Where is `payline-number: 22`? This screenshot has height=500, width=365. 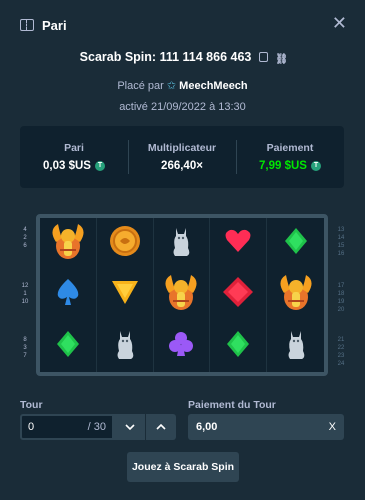 payline-number: 22 is located at coordinates (341, 348).